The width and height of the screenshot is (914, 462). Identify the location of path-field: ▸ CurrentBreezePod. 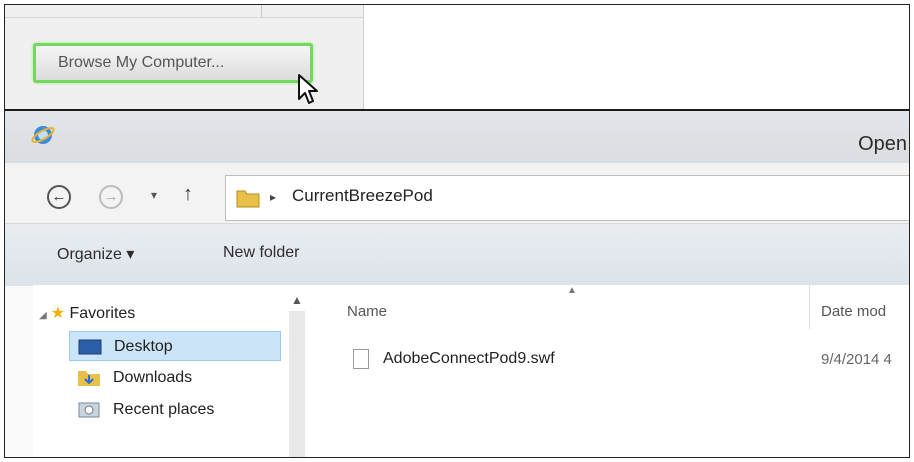
(567, 198).